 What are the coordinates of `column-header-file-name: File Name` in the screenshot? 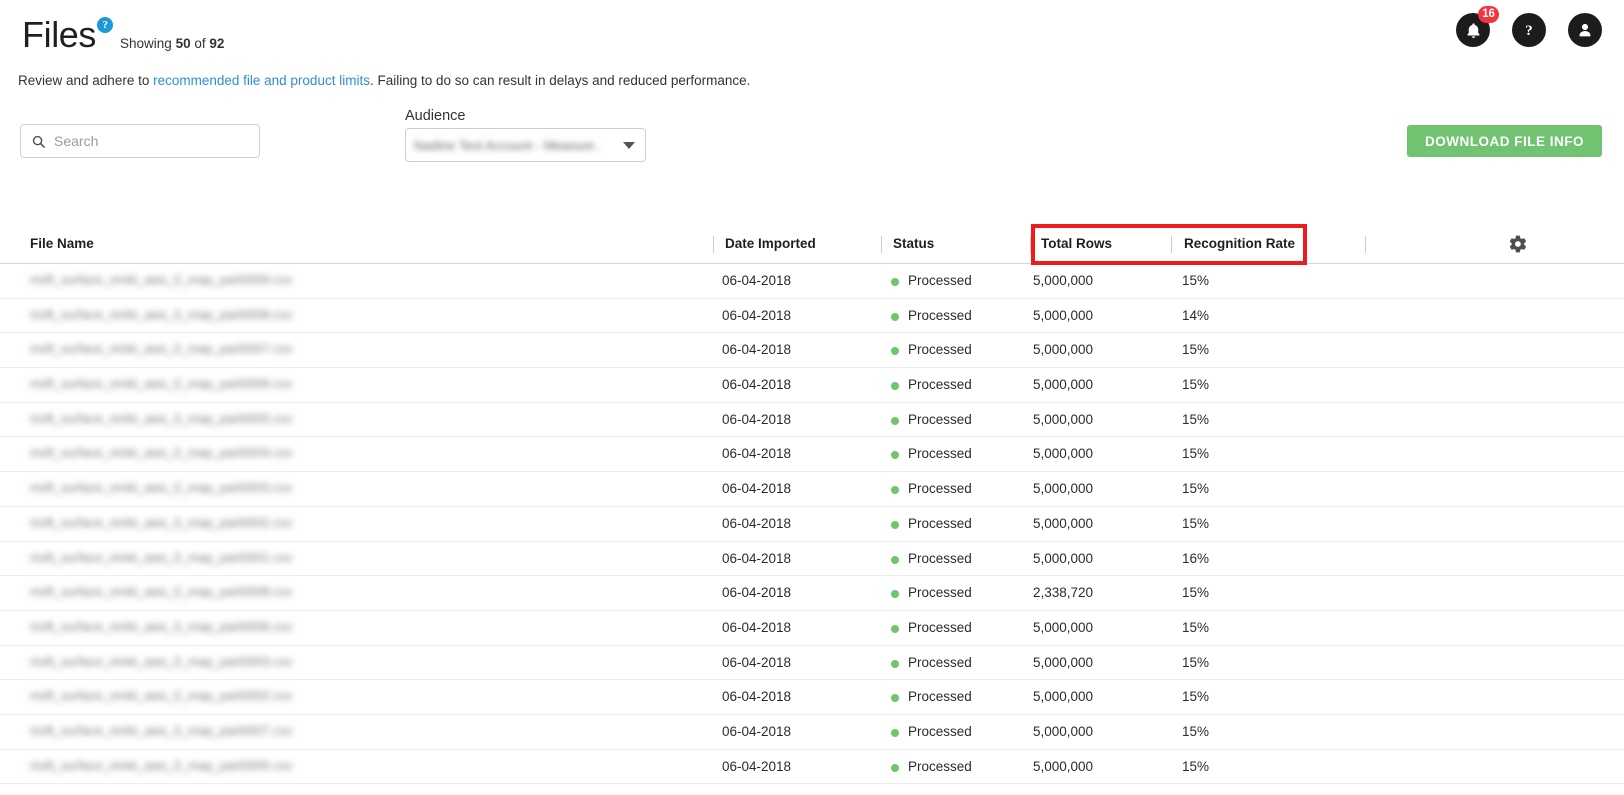 It's located at (62, 243).